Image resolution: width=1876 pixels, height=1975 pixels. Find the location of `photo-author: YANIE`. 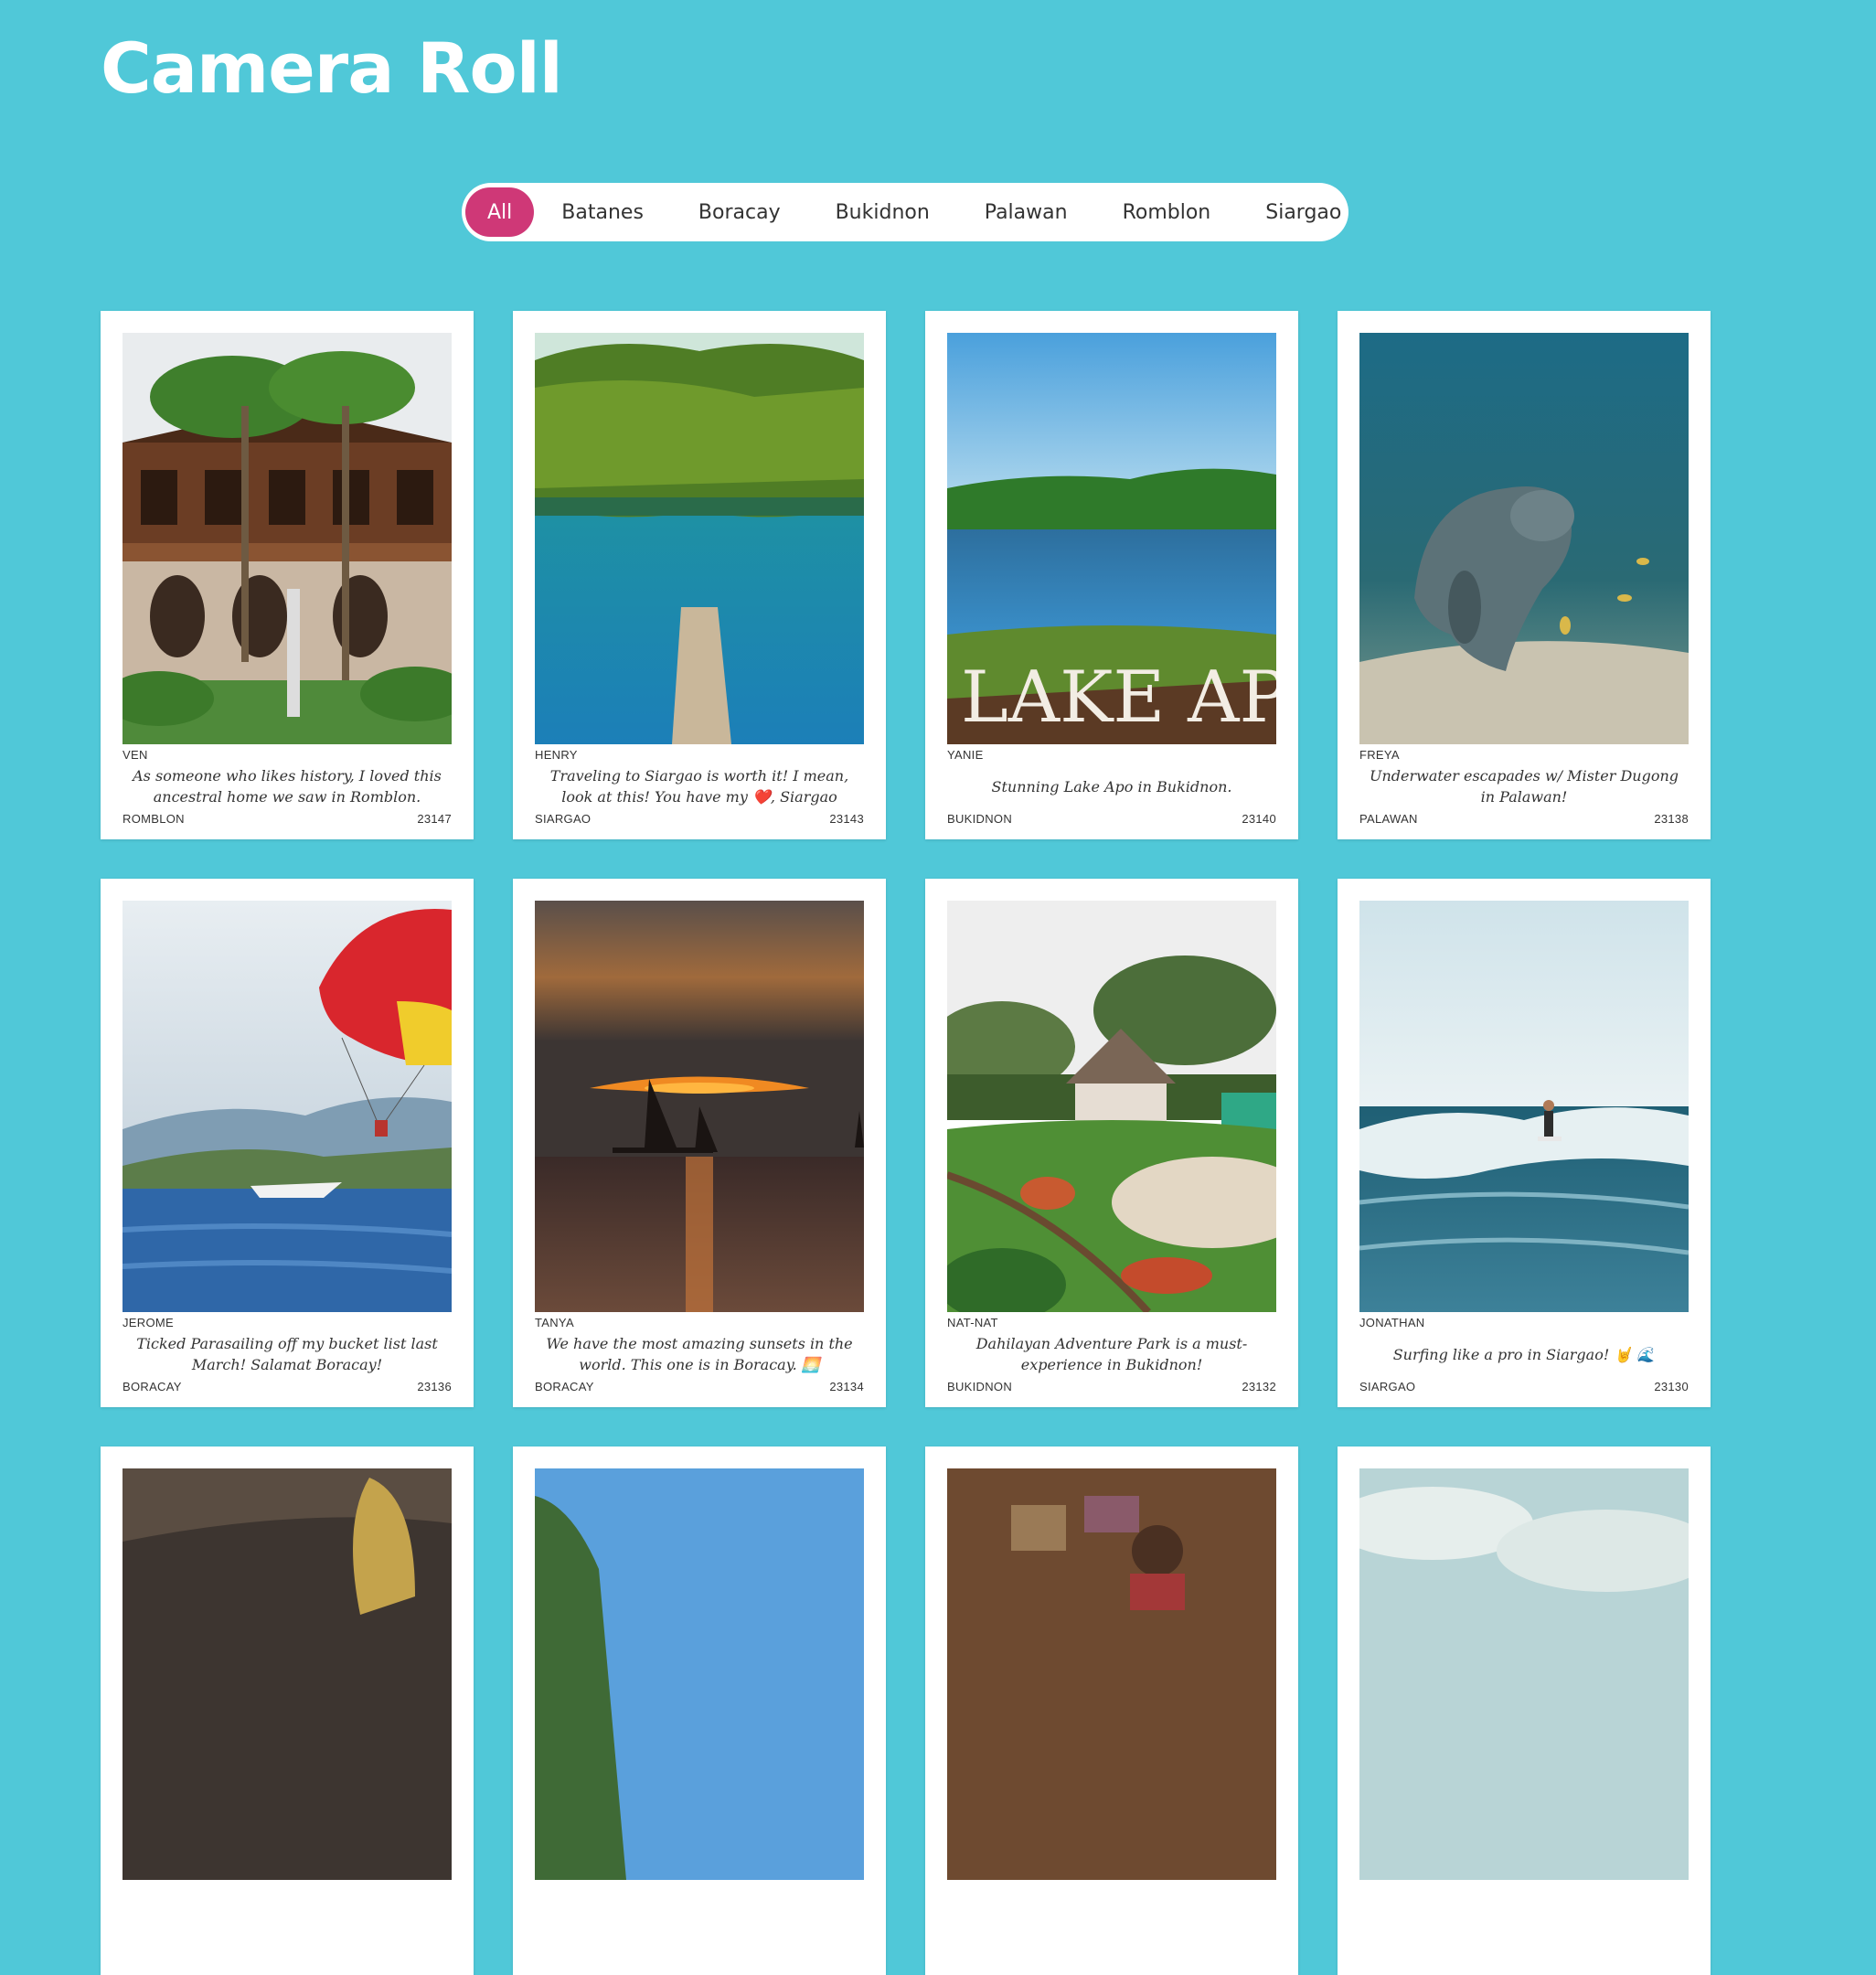

photo-author: YANIE is located at coordinates (965, 755).